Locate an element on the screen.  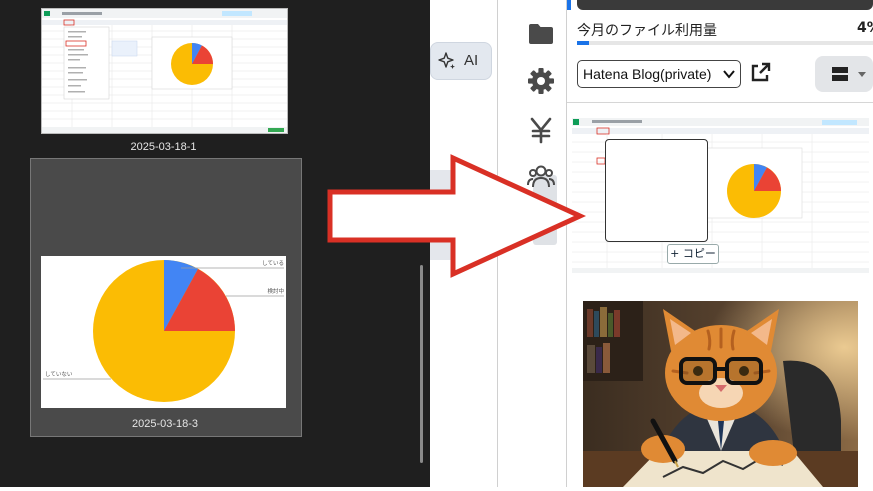
usage-progress-fill is located at coordinates (583, 43).